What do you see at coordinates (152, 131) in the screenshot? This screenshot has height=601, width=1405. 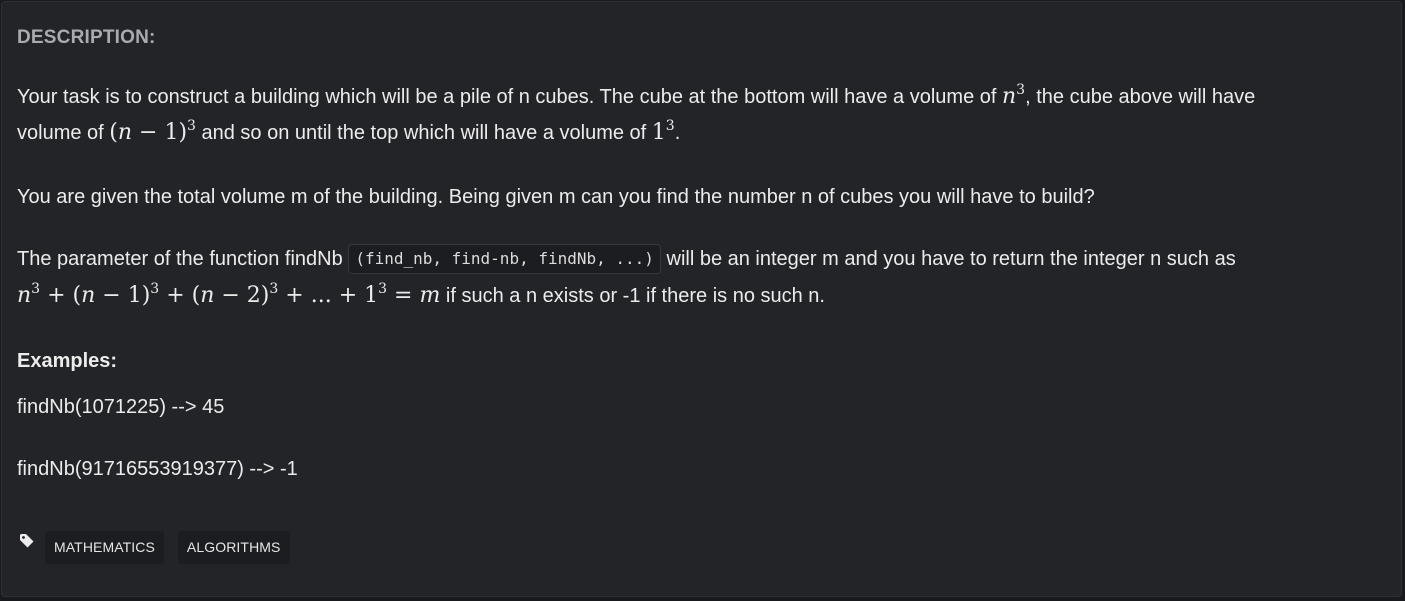 I see `math-n-minus-1-cubed: (n − 1)3` at bounding box center [152, 131].